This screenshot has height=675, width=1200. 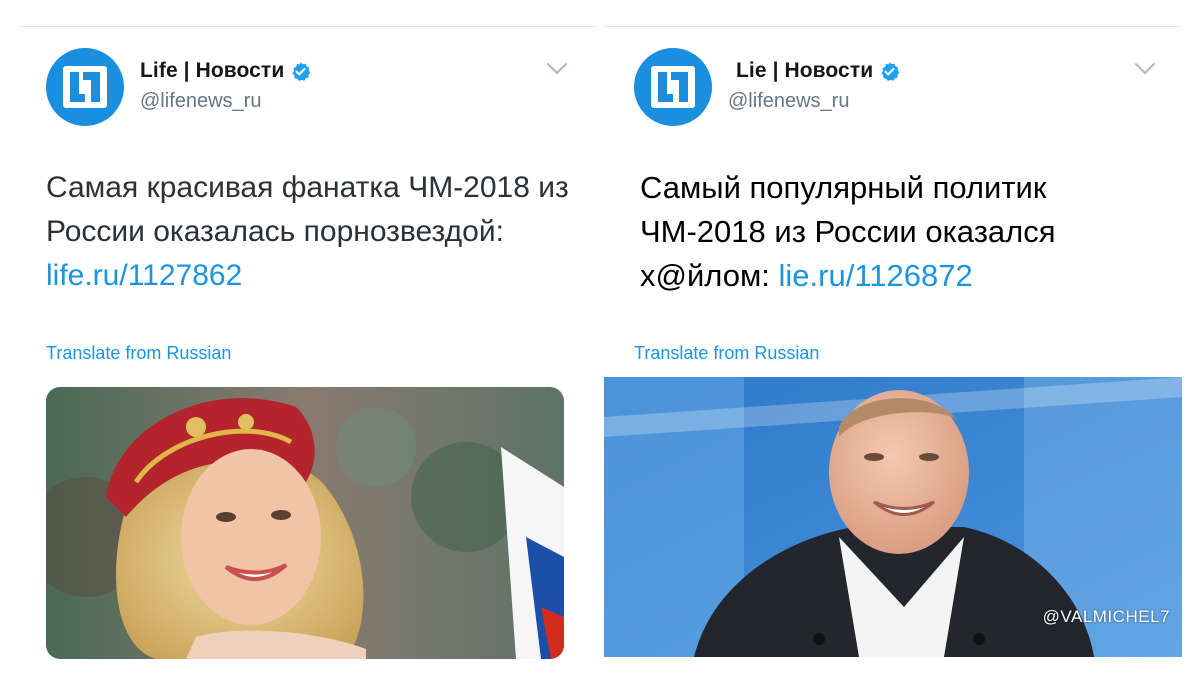 What do you see at coordinates (144, 275) in the screenshot?
I see `tweet-link: life.ru/1127862` at bounding box center [144, 275].